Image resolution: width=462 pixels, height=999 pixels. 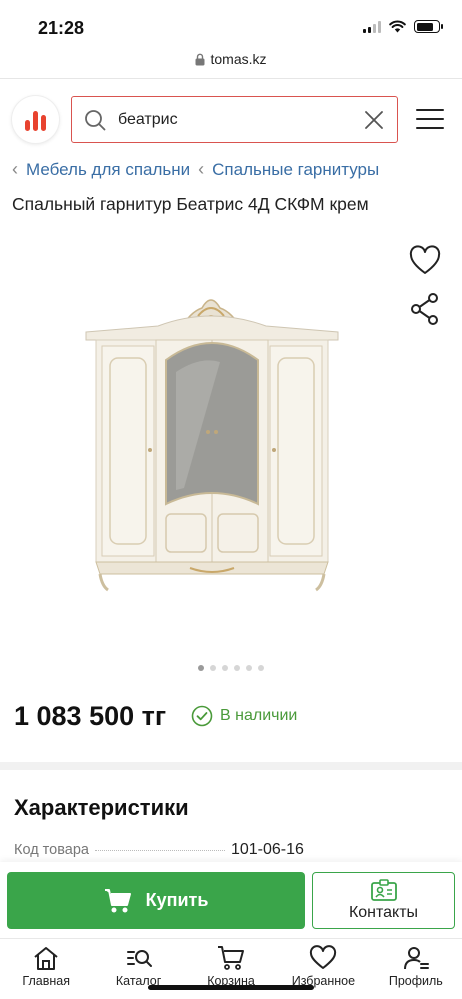 I want to click on nav-item-cart: Корзина, so click(x=231, y=969).